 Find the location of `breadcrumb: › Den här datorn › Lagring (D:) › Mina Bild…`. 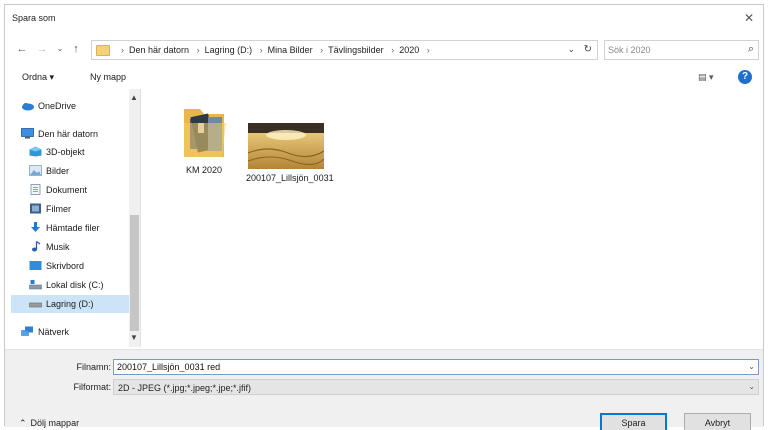

breadcrumb: › Den här datorn › Lagring (D:) › Mina Bild… is located at coordinates (275, 50).